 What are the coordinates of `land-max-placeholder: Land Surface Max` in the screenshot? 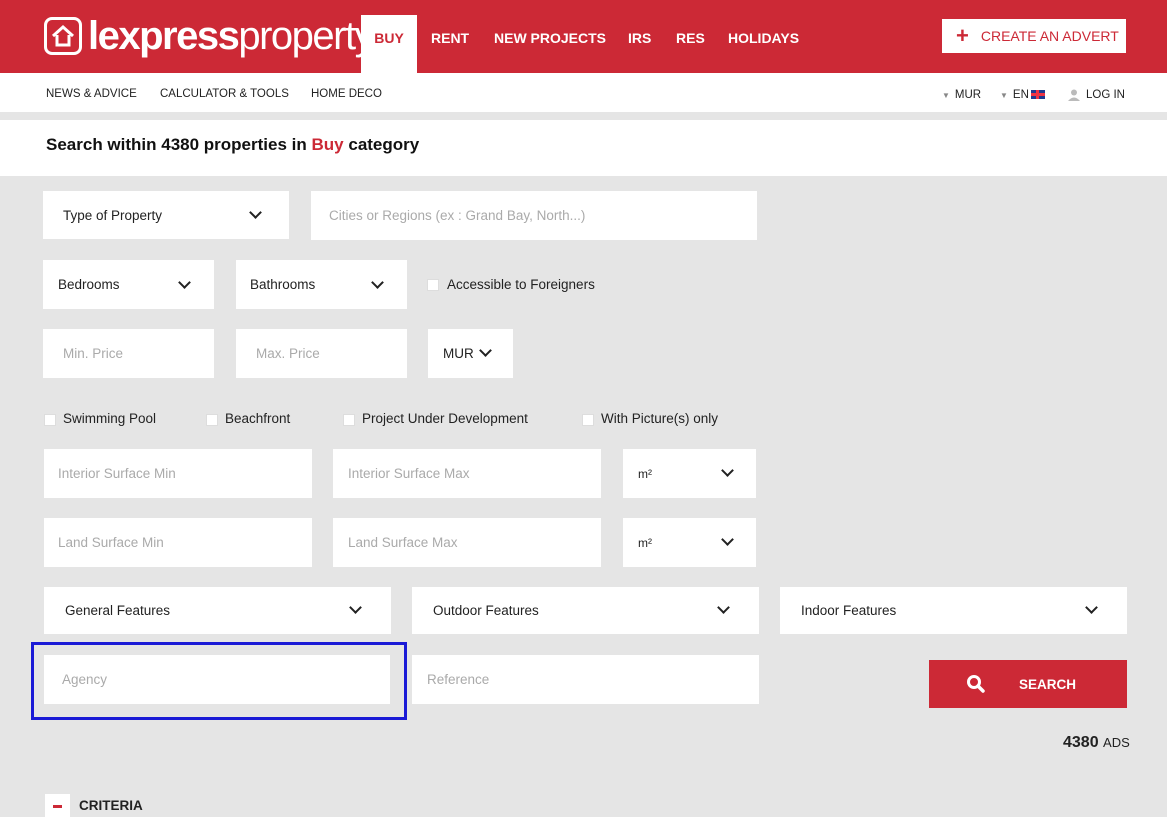 It's located at (403, 542).